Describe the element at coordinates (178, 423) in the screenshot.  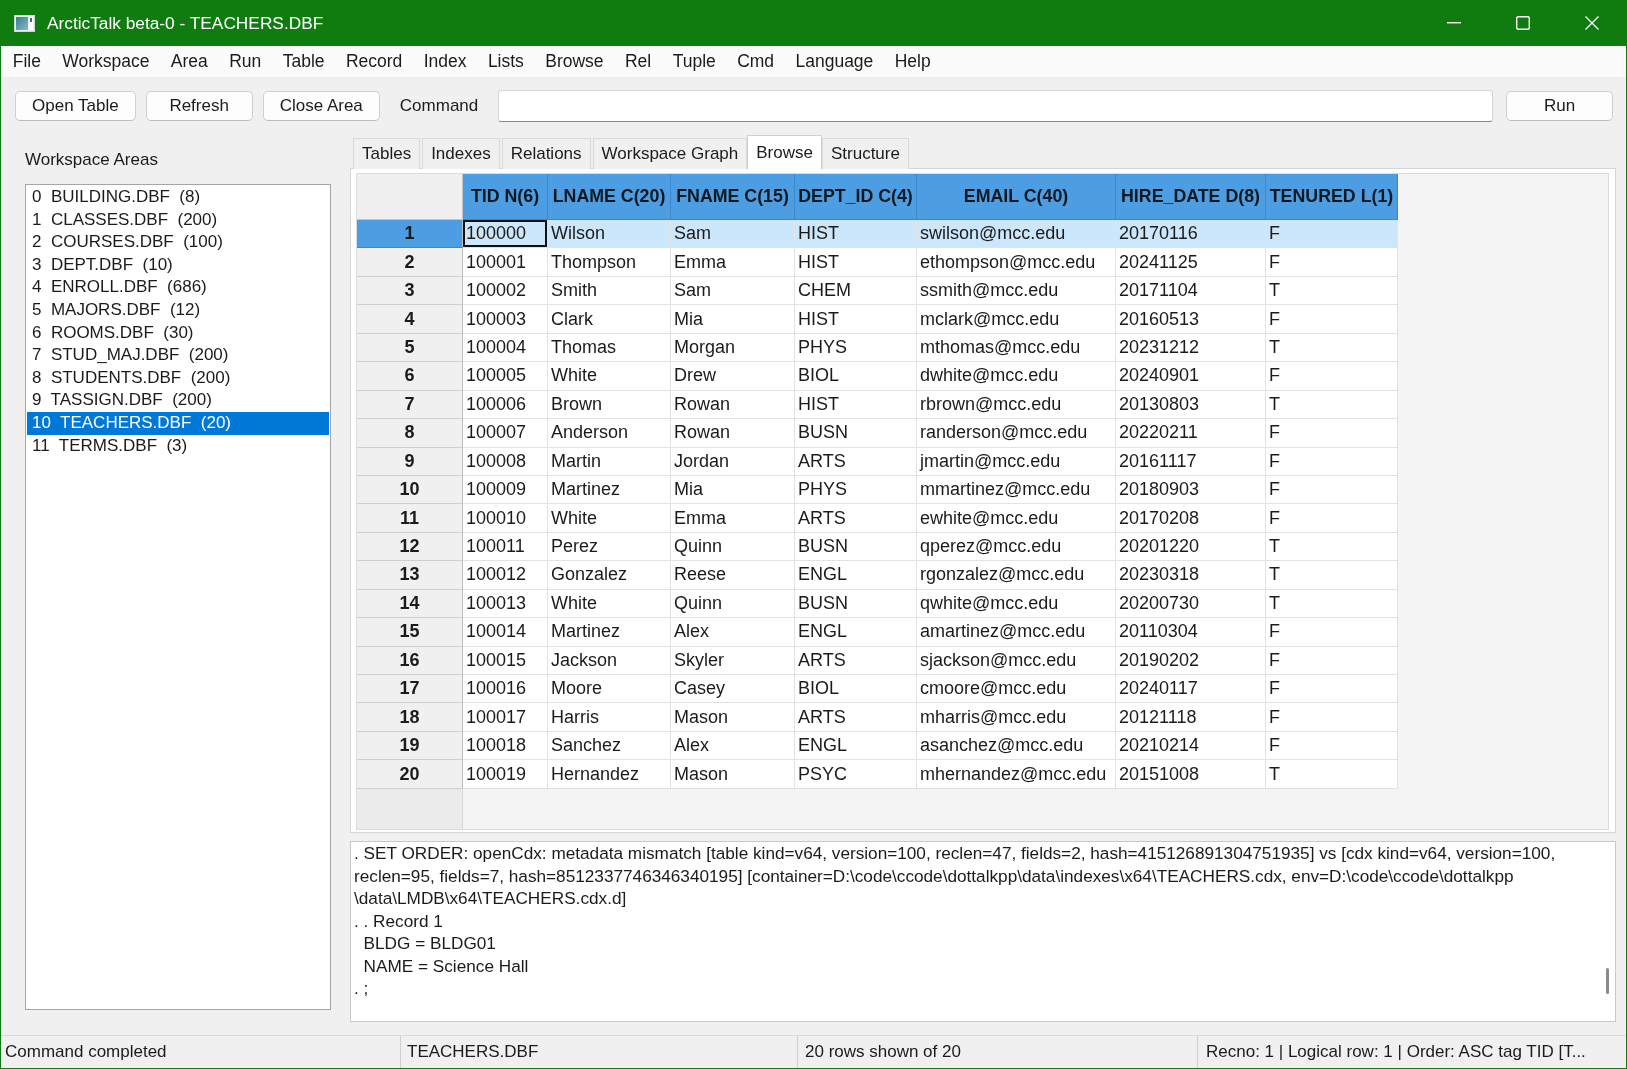
I see `area-list-item: 10 TEACHERS.DBF (20)` at that location.